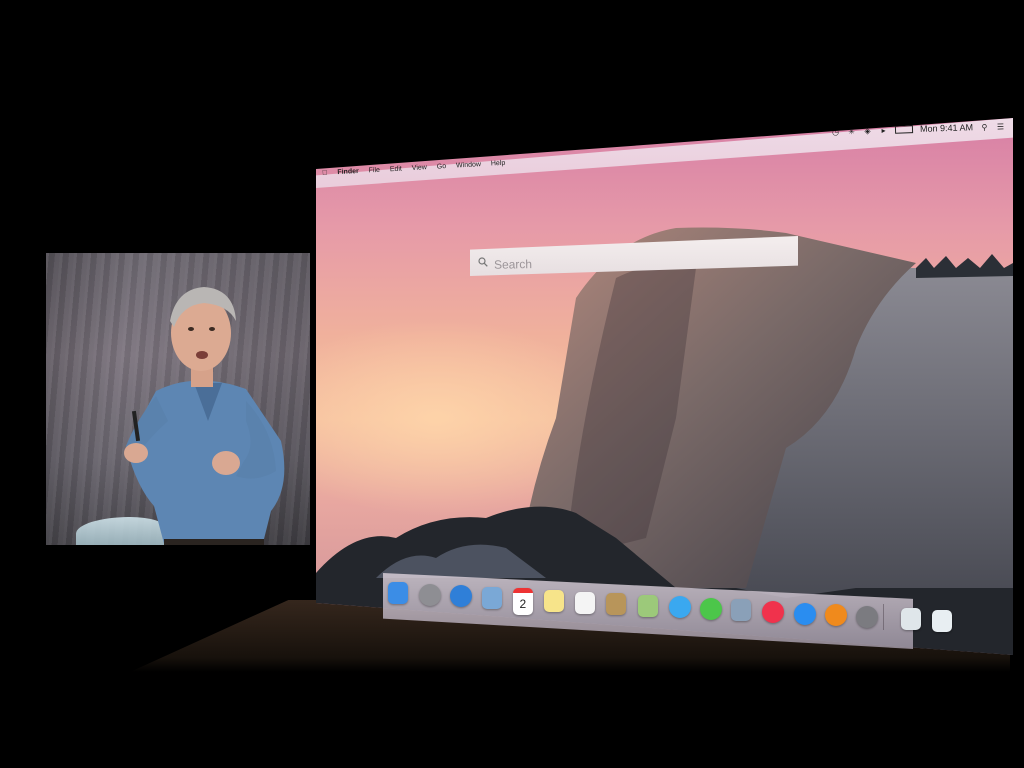 This screenshot has height=768, width=1024. What do you see at coordinates (883, 616) in the screenshot?
I see `dock-separator` at bounding box center [883, 616].